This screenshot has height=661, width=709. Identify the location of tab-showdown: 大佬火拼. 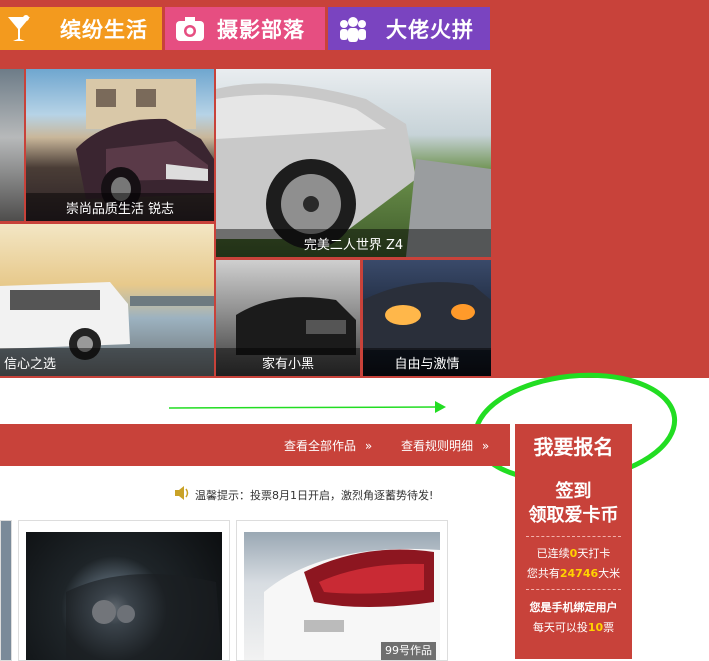
(409, 28).